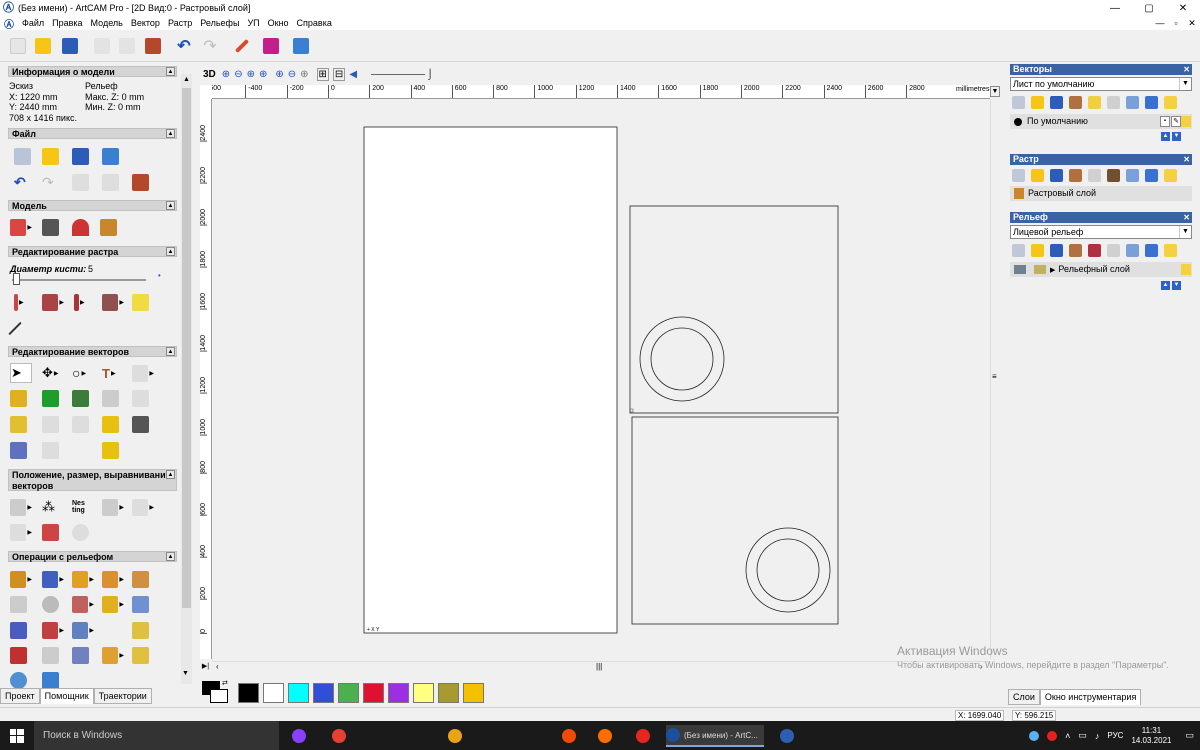  I want to click on delete-layer-icon, so click(1151, 175).